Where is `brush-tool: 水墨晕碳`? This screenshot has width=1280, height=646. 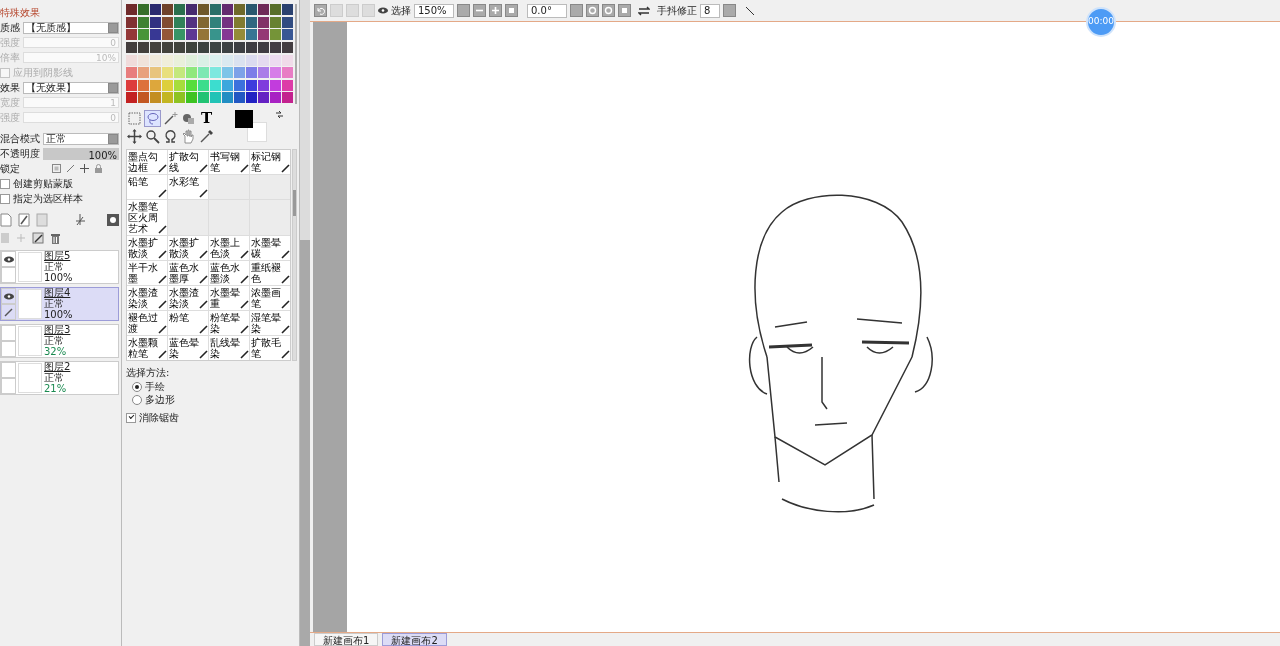 brush-tool: 水墨晕碳 is located at coordinates (270, 248).